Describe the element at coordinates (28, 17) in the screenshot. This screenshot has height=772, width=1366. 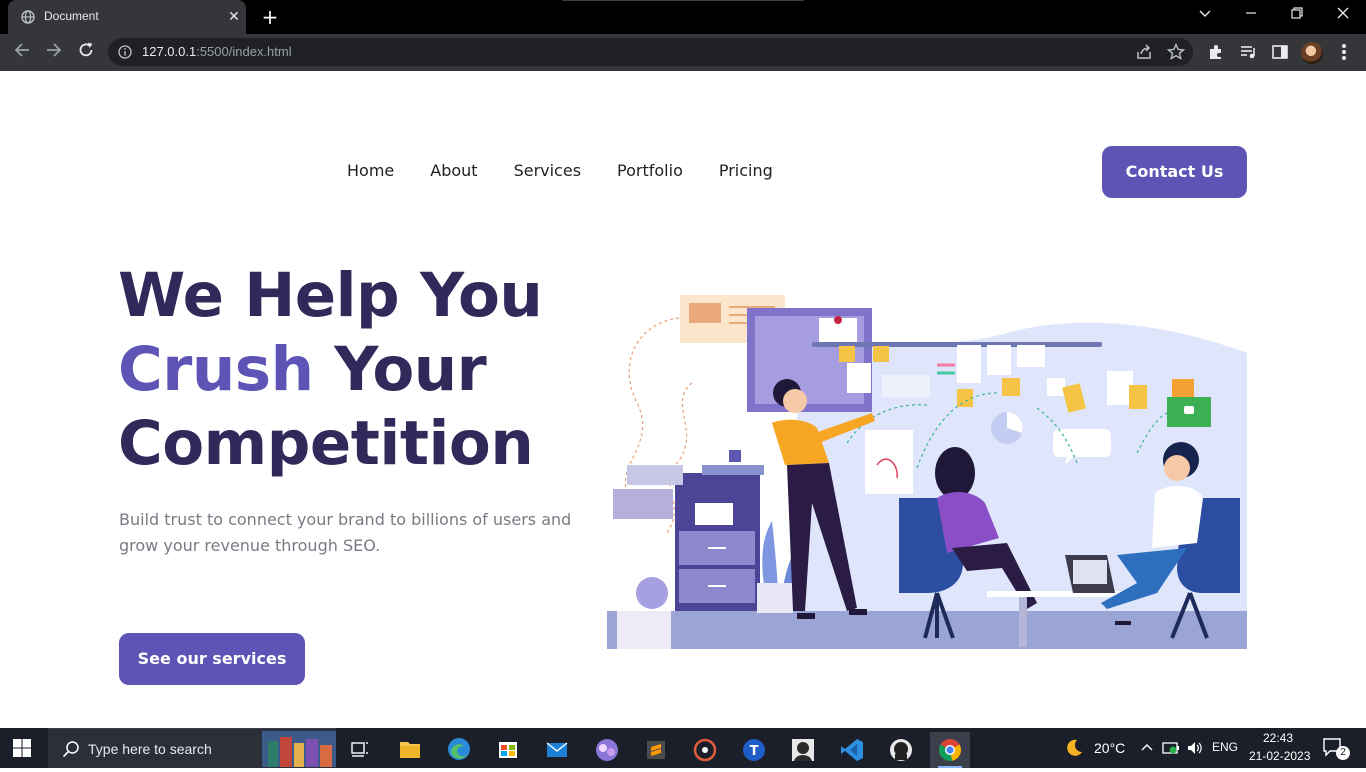
I see `globe-icon` at that location.